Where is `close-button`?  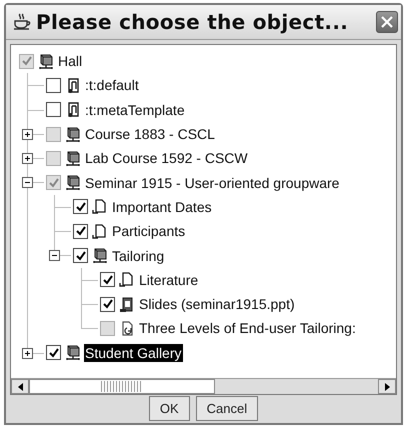
close-button is located at coordinates (387, 22).